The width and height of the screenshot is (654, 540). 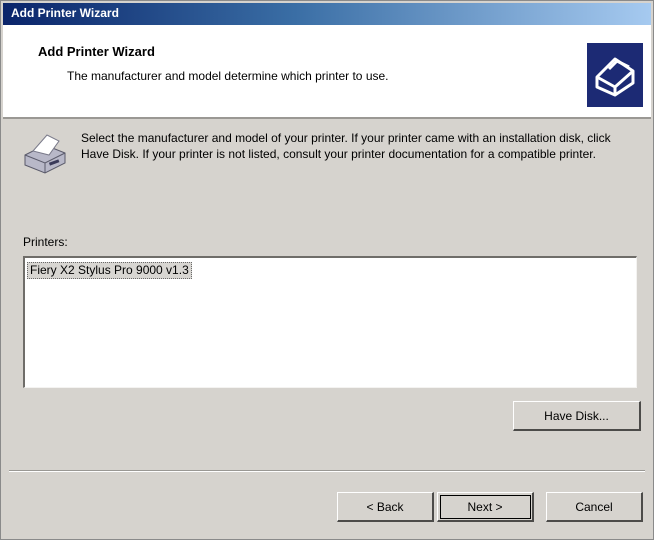 What do you see at coordinates (96, 51) in the screenshot?
I see `header-title: Add Printer Wizard` at bounding box center [96, 51].